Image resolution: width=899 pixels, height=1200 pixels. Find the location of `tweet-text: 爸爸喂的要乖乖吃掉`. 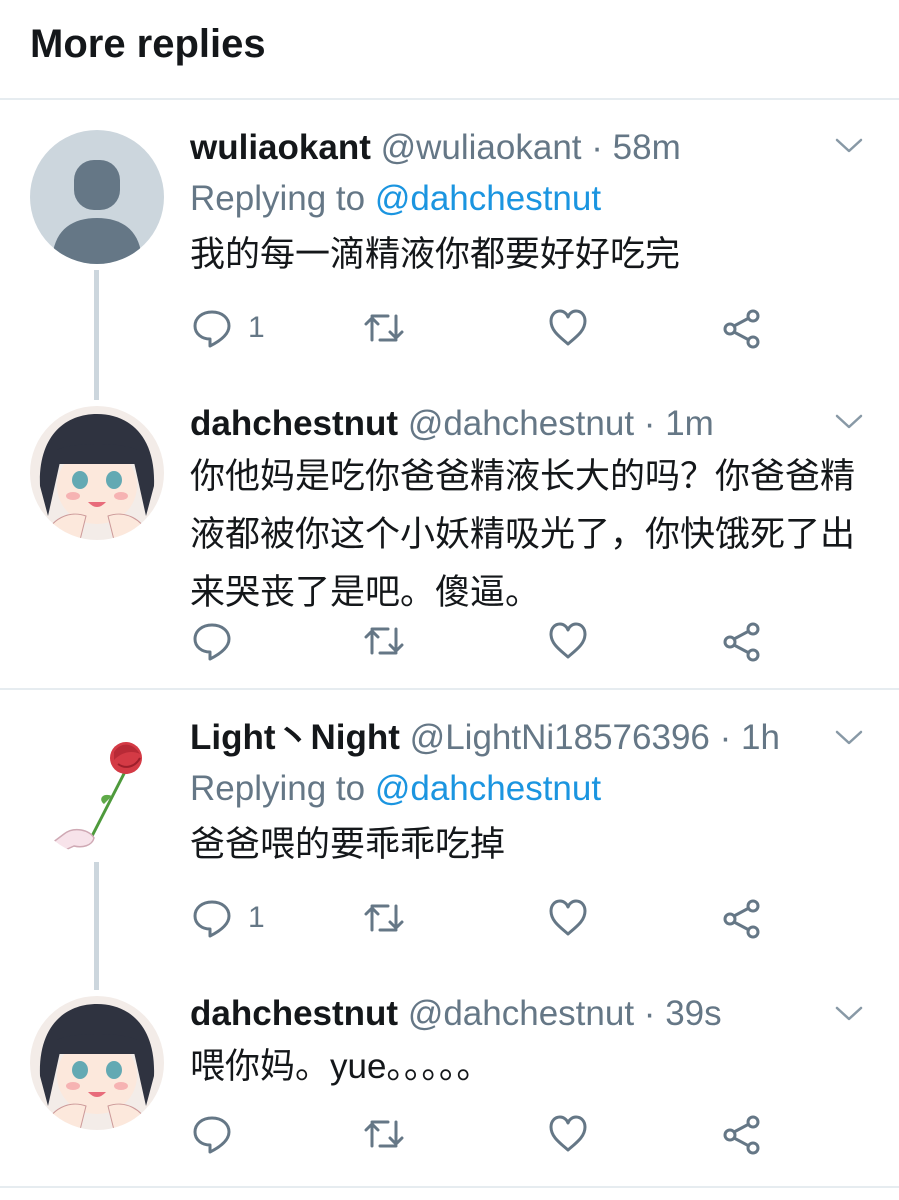

tweet-text: 爸爸喂的要乖乖吃掉 is located at coordinates (348, 844).